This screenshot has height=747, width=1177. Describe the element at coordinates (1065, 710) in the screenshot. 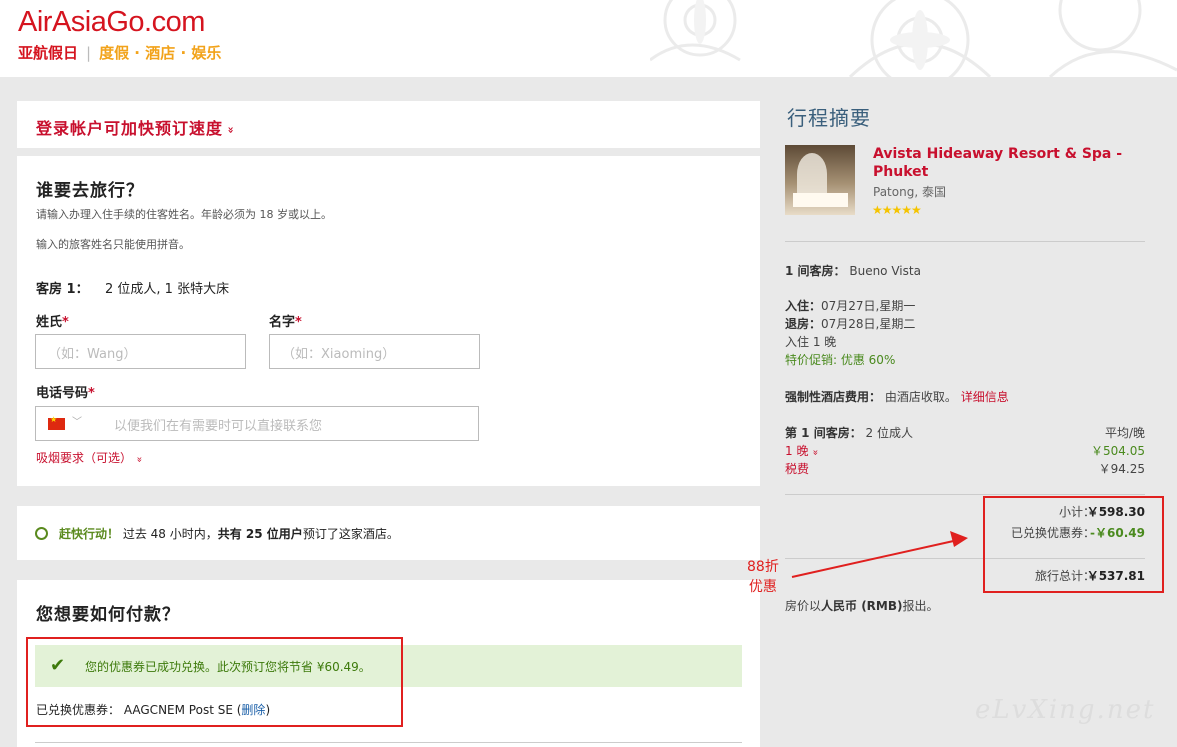

I see `watermark: eLvXing.net` at that location.